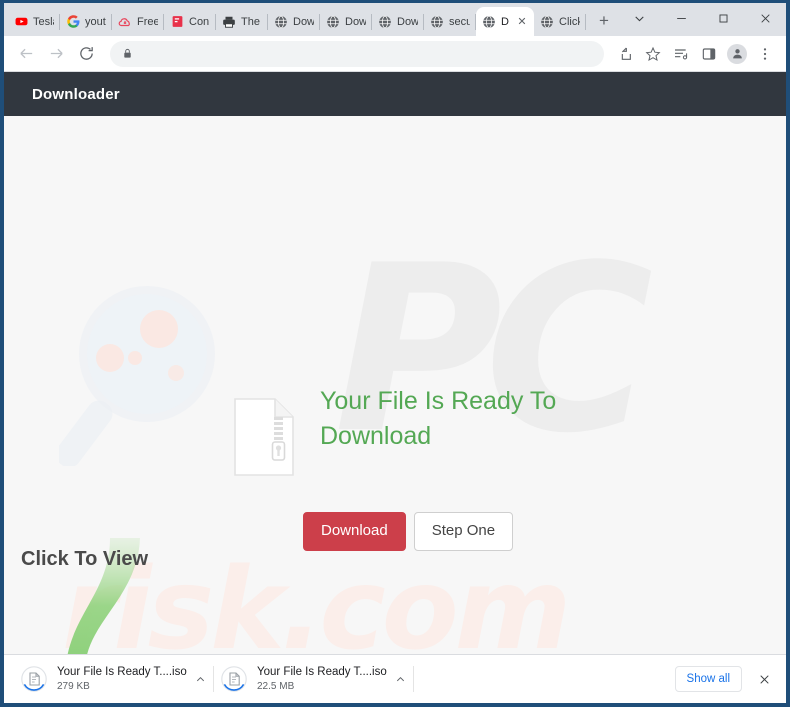  What do you see at coordinates (21, 22) in the screenshot?
I see `youtube-icon` at bounding box center [21, 22].